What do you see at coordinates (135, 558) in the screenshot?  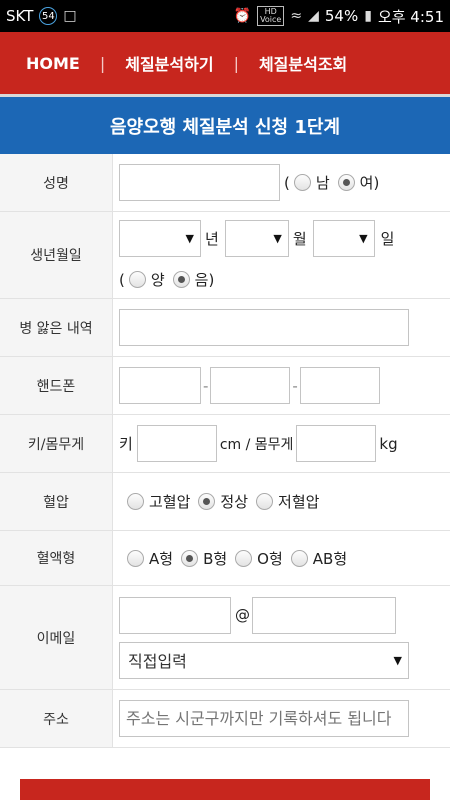 I see `blood-a-radio` at bounding box center [135, 558].